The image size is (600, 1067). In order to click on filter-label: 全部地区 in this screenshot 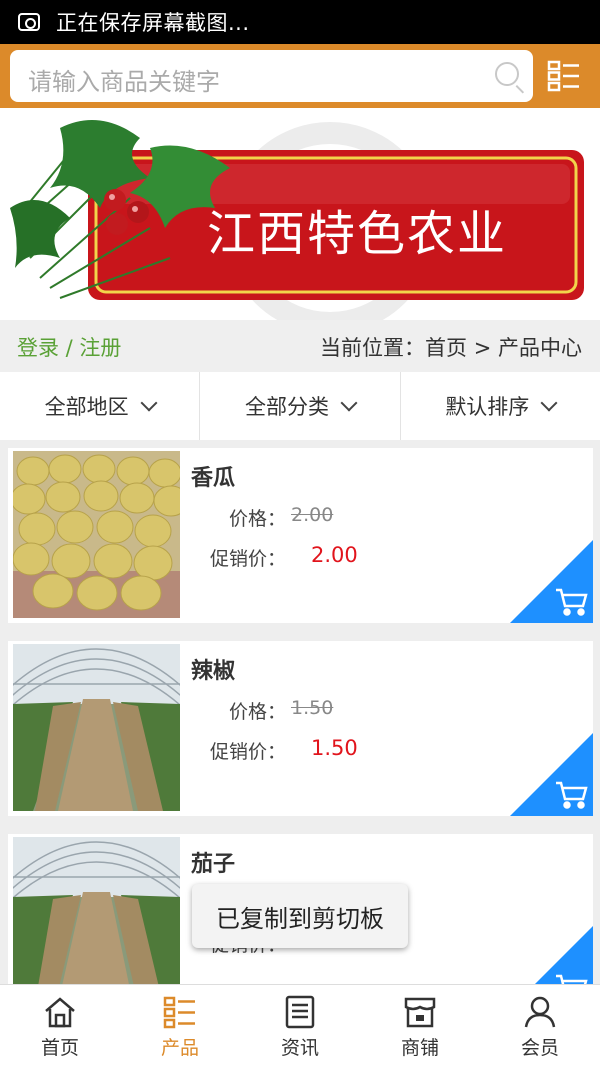, I will do `click(86, 407)`.